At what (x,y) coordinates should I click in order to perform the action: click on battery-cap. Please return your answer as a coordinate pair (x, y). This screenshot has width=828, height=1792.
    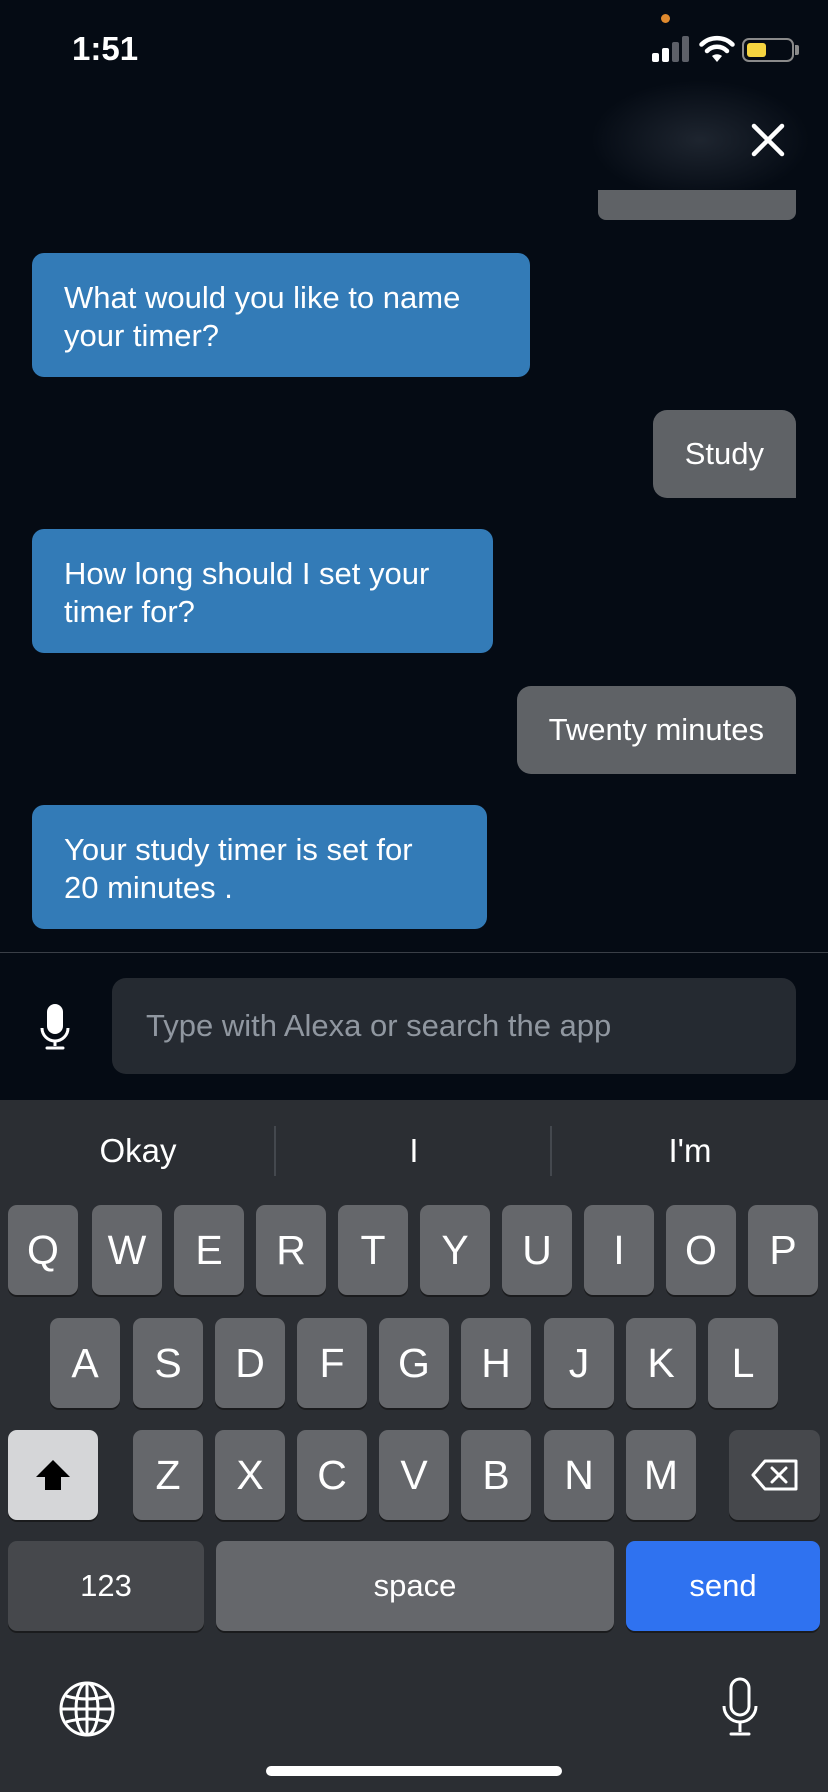
    Looking at the image, I should click on (797, 50).